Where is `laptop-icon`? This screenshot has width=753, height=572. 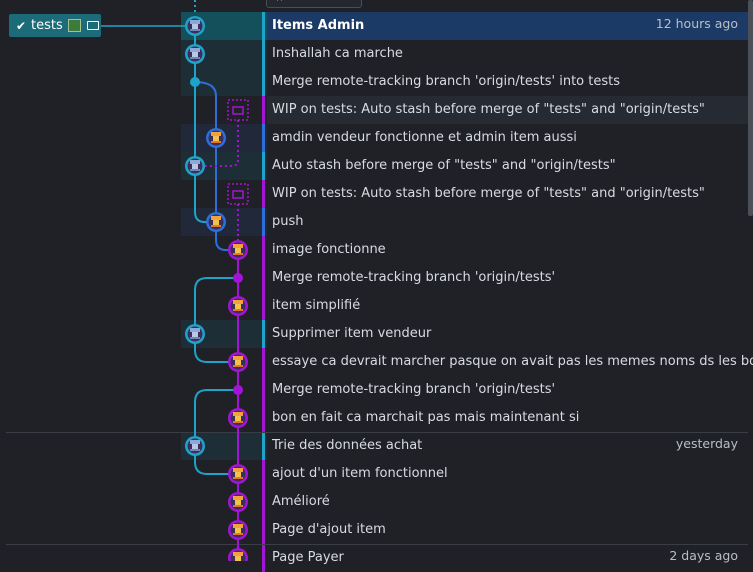
laptop-icon is located at coordinates (92, 25).